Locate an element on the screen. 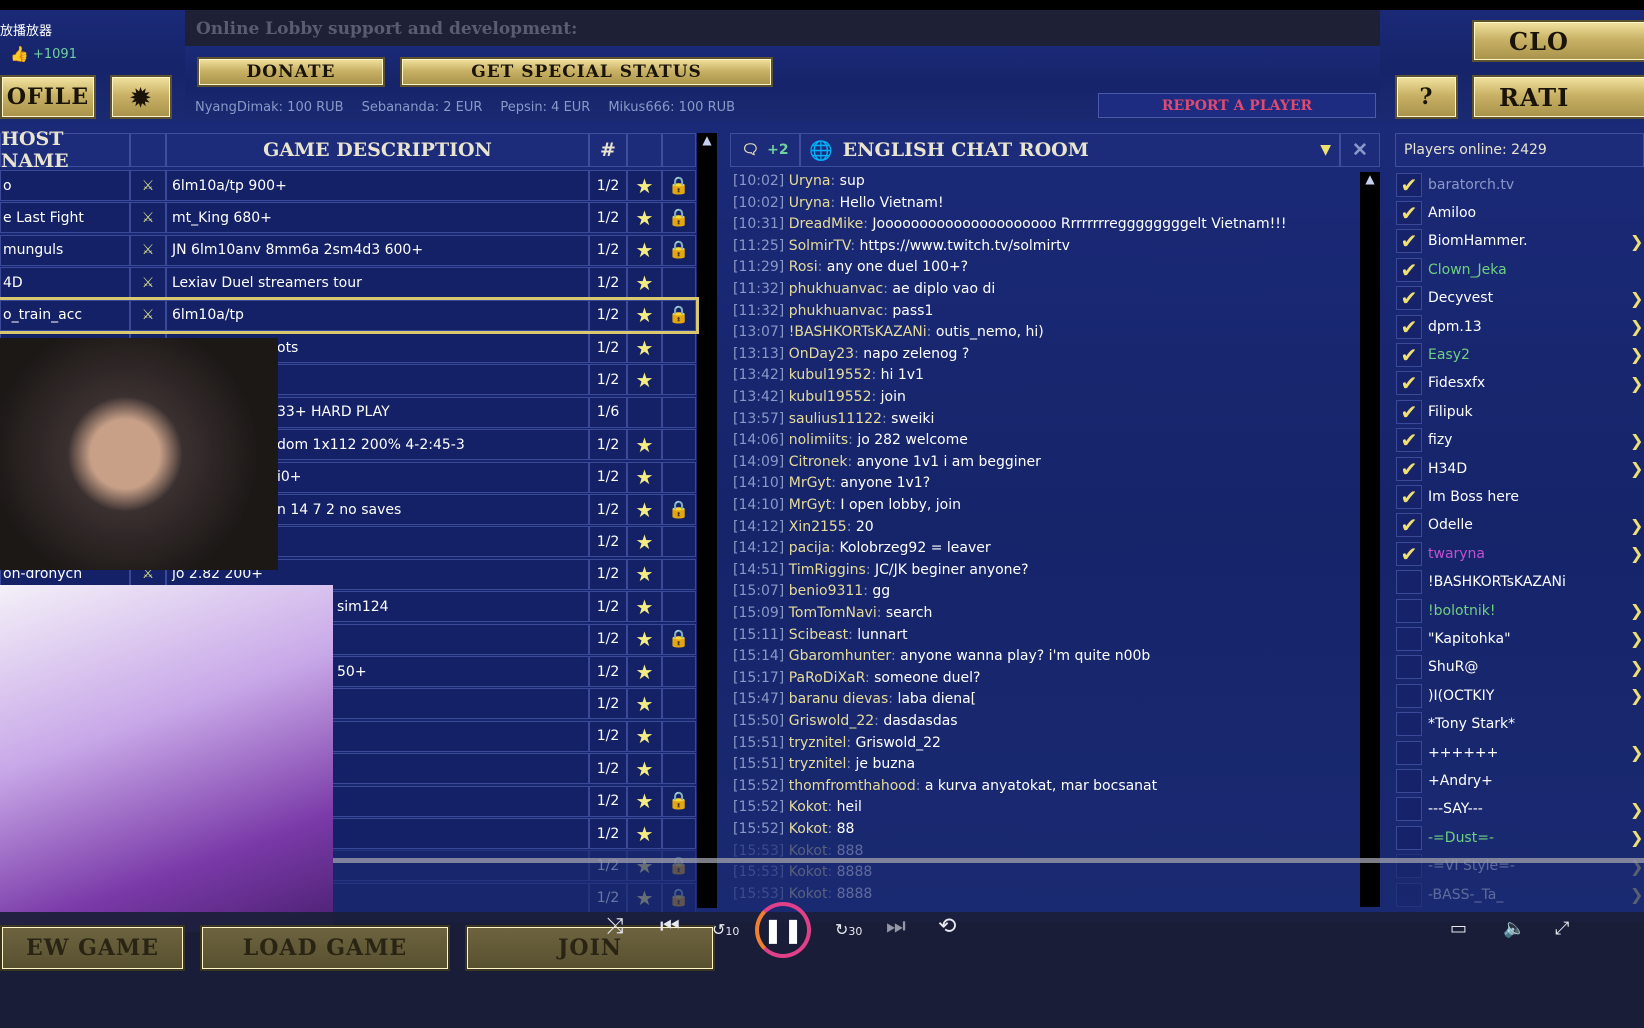 This screenshot has height=1028, width=1644. sender-name: OnDay23 is located at coordinates (821, 354).